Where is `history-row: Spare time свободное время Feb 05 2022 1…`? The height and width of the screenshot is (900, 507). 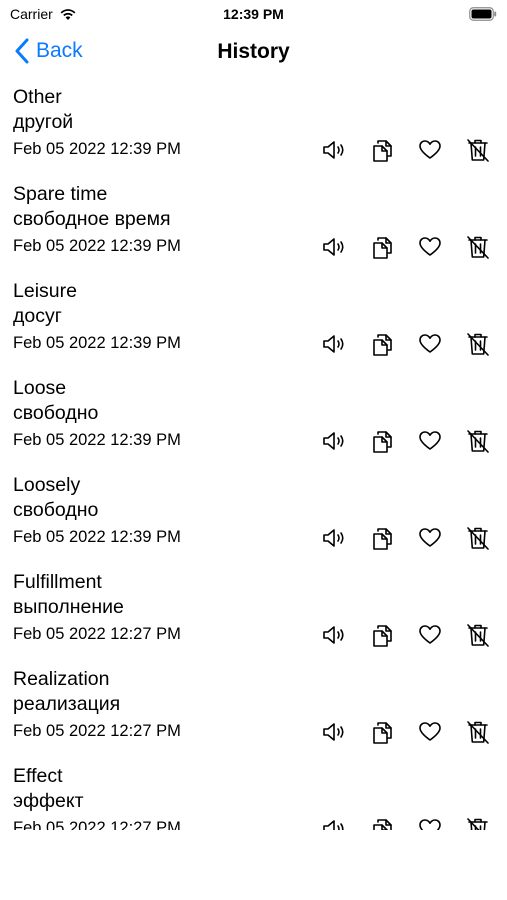
history-row: Spare time свободное время Feb 05 2022 1… is located at coordinates (253, 229).